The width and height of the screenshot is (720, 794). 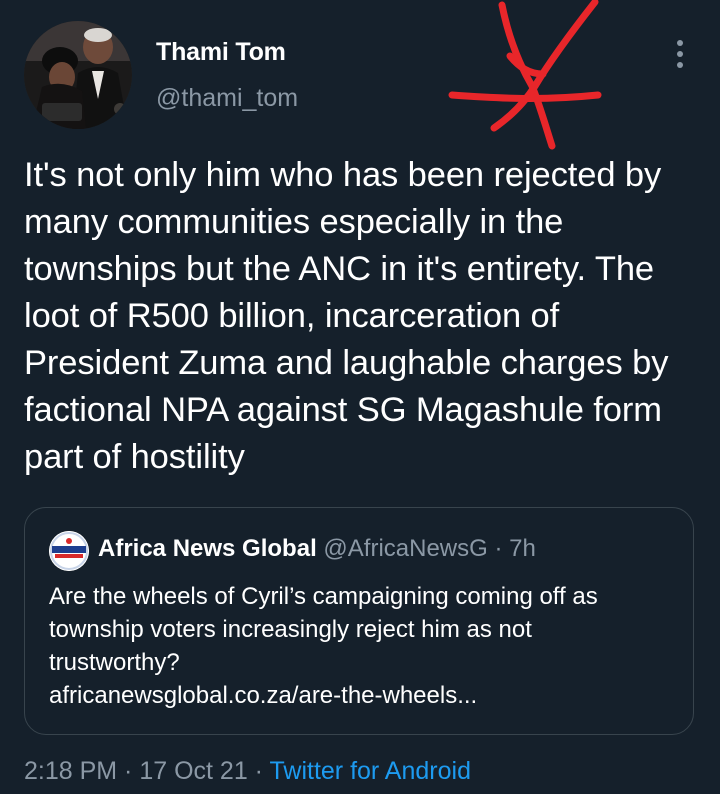 I want to click on quoted-tweet-header: Africa News Global @AfricaNewsG · 7h, so click(x=317, y=549).